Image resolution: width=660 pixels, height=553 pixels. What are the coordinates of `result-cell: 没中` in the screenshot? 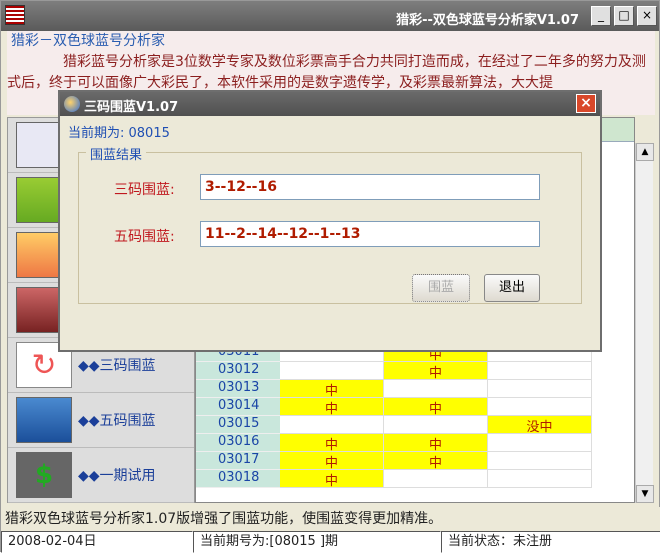 It's located at (540, 425).